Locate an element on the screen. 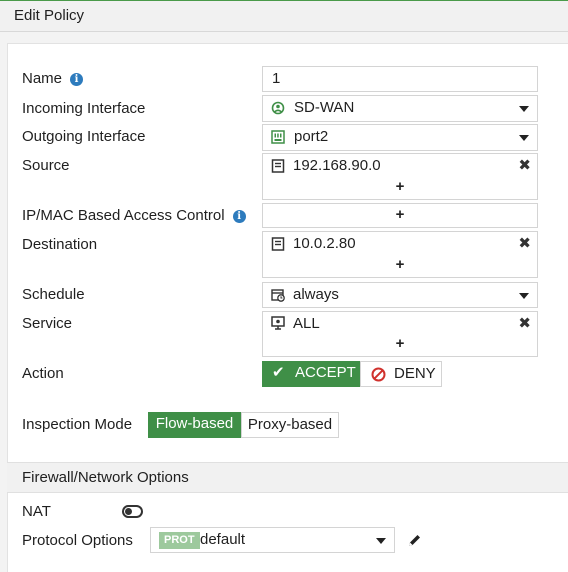 This screenshot has height=572, width=568. incoming-interface-value: SD-WAN is located at coordinates (324, 107).